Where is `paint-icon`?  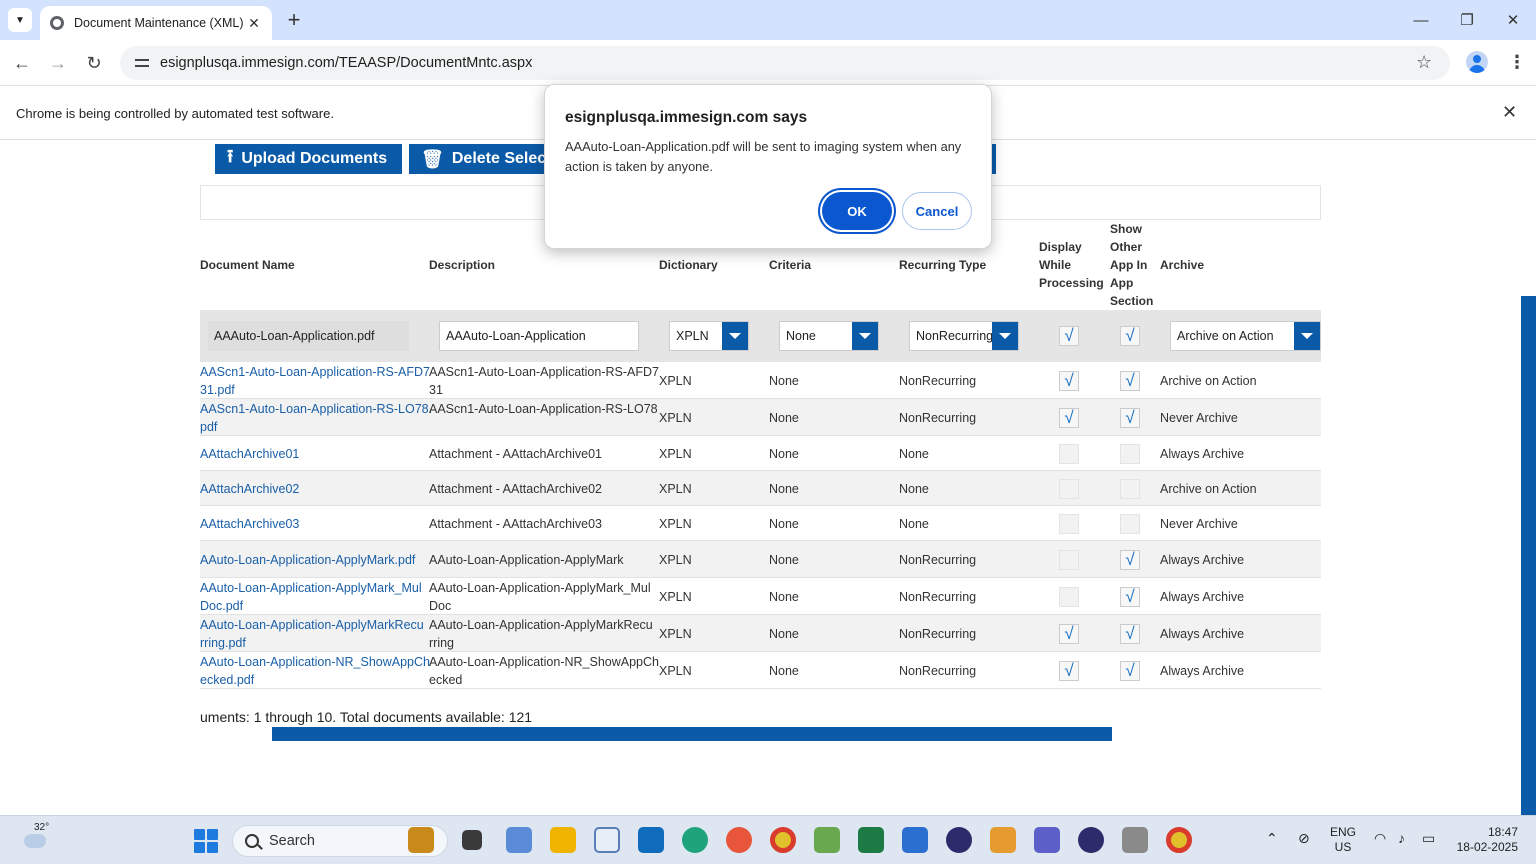
paint-icon is located at coordinates (1135, 840).